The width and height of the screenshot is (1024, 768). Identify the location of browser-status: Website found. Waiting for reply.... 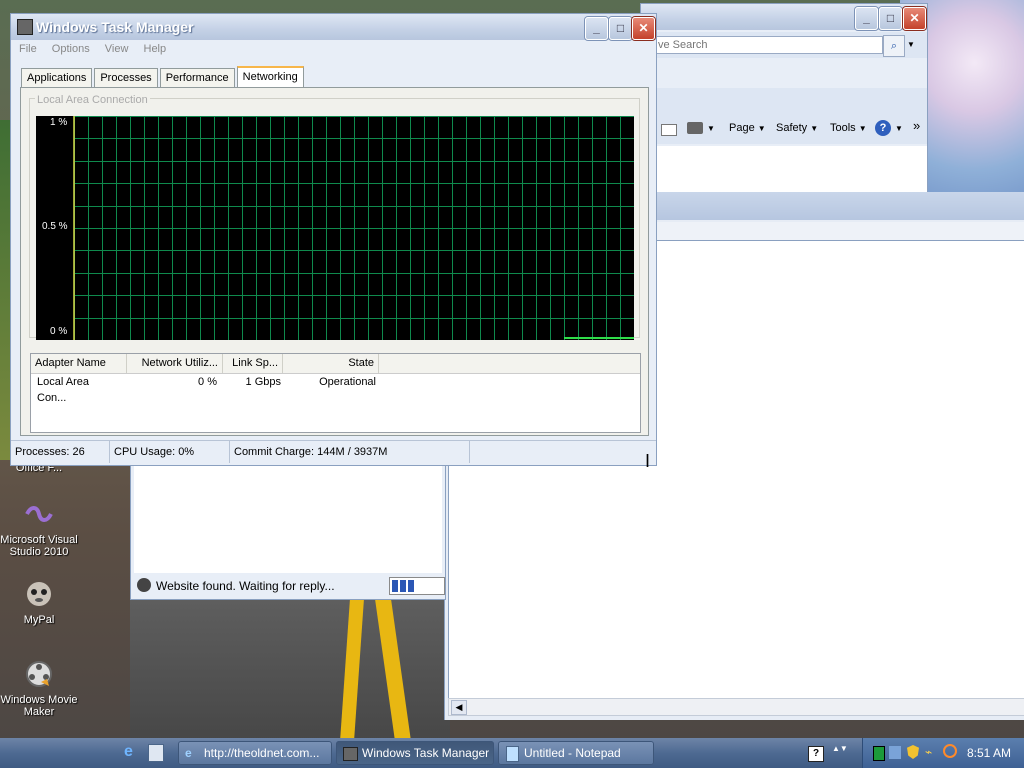
(260, 585).